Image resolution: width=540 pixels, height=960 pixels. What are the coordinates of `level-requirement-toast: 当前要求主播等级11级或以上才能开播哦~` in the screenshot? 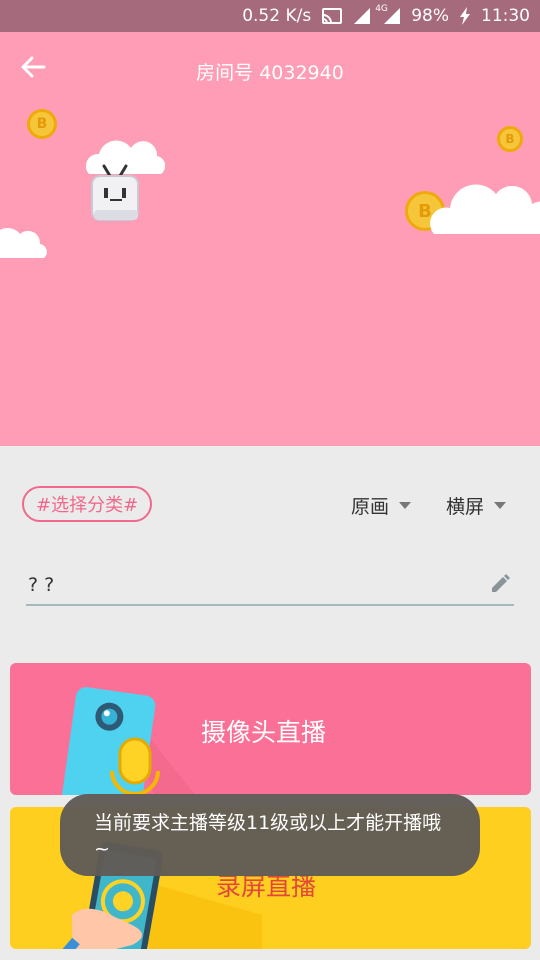 It's located at (270, 835).